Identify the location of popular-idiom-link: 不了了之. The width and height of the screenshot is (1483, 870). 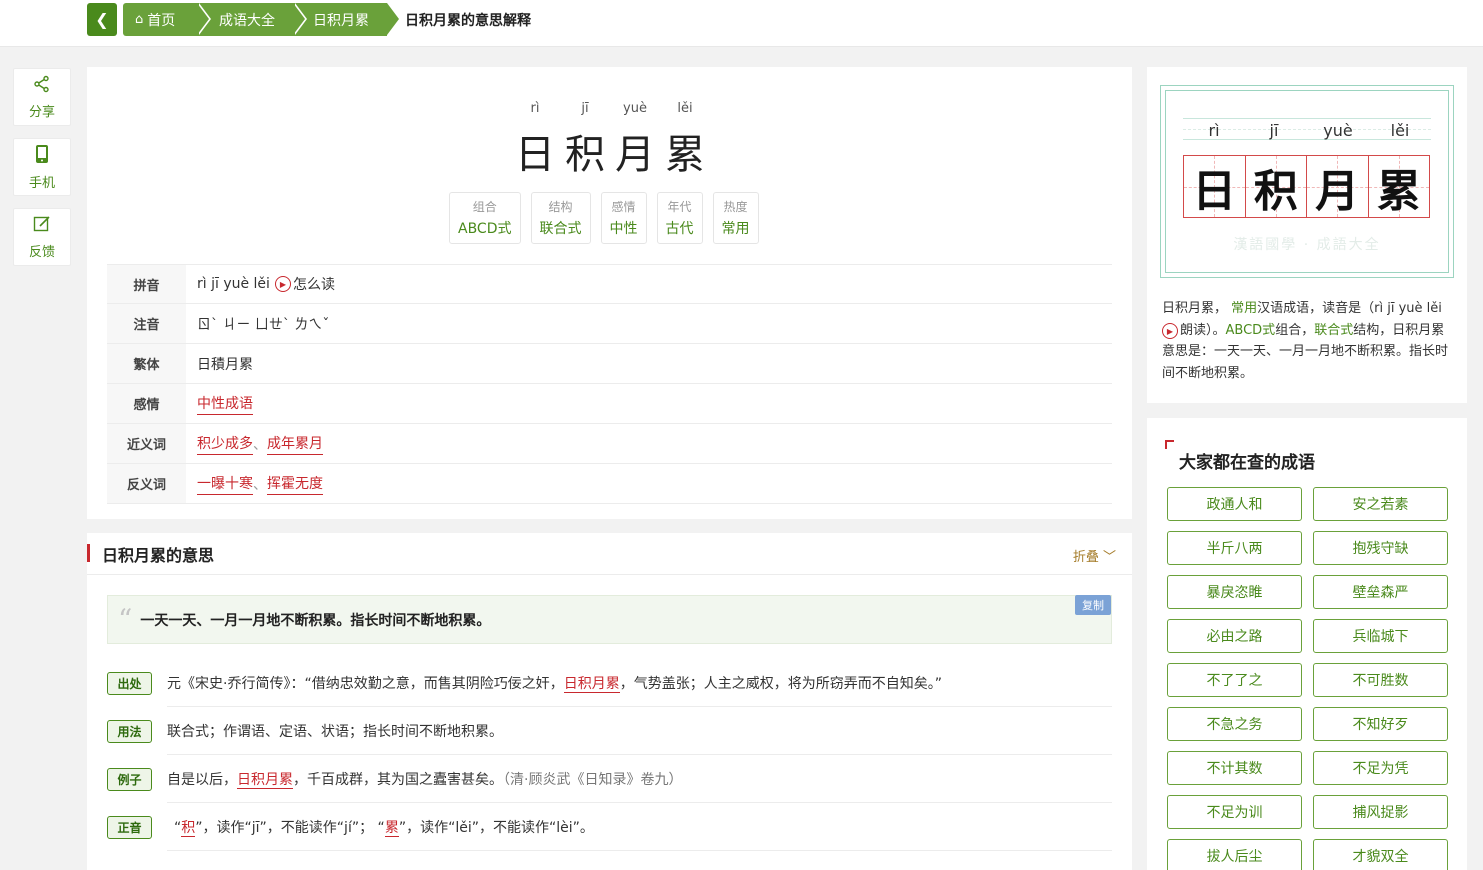
(1234, 680).